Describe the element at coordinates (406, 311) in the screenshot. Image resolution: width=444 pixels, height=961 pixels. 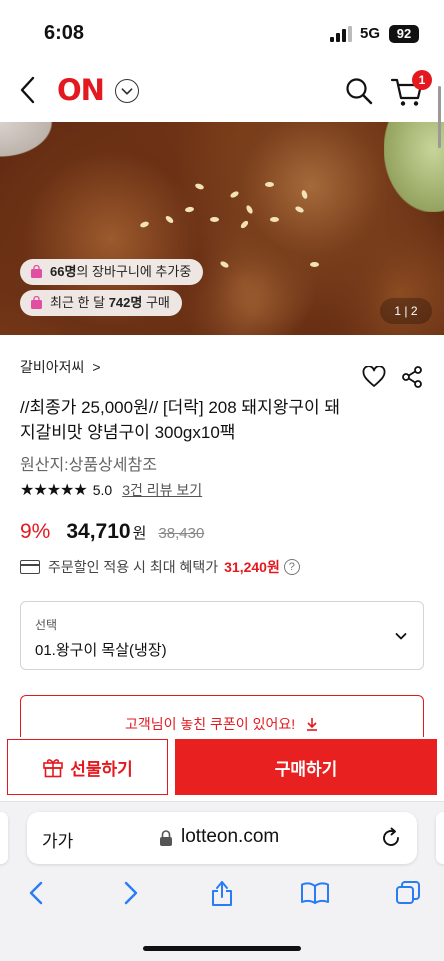
I see `image-counter: 1 | 2` at that location.